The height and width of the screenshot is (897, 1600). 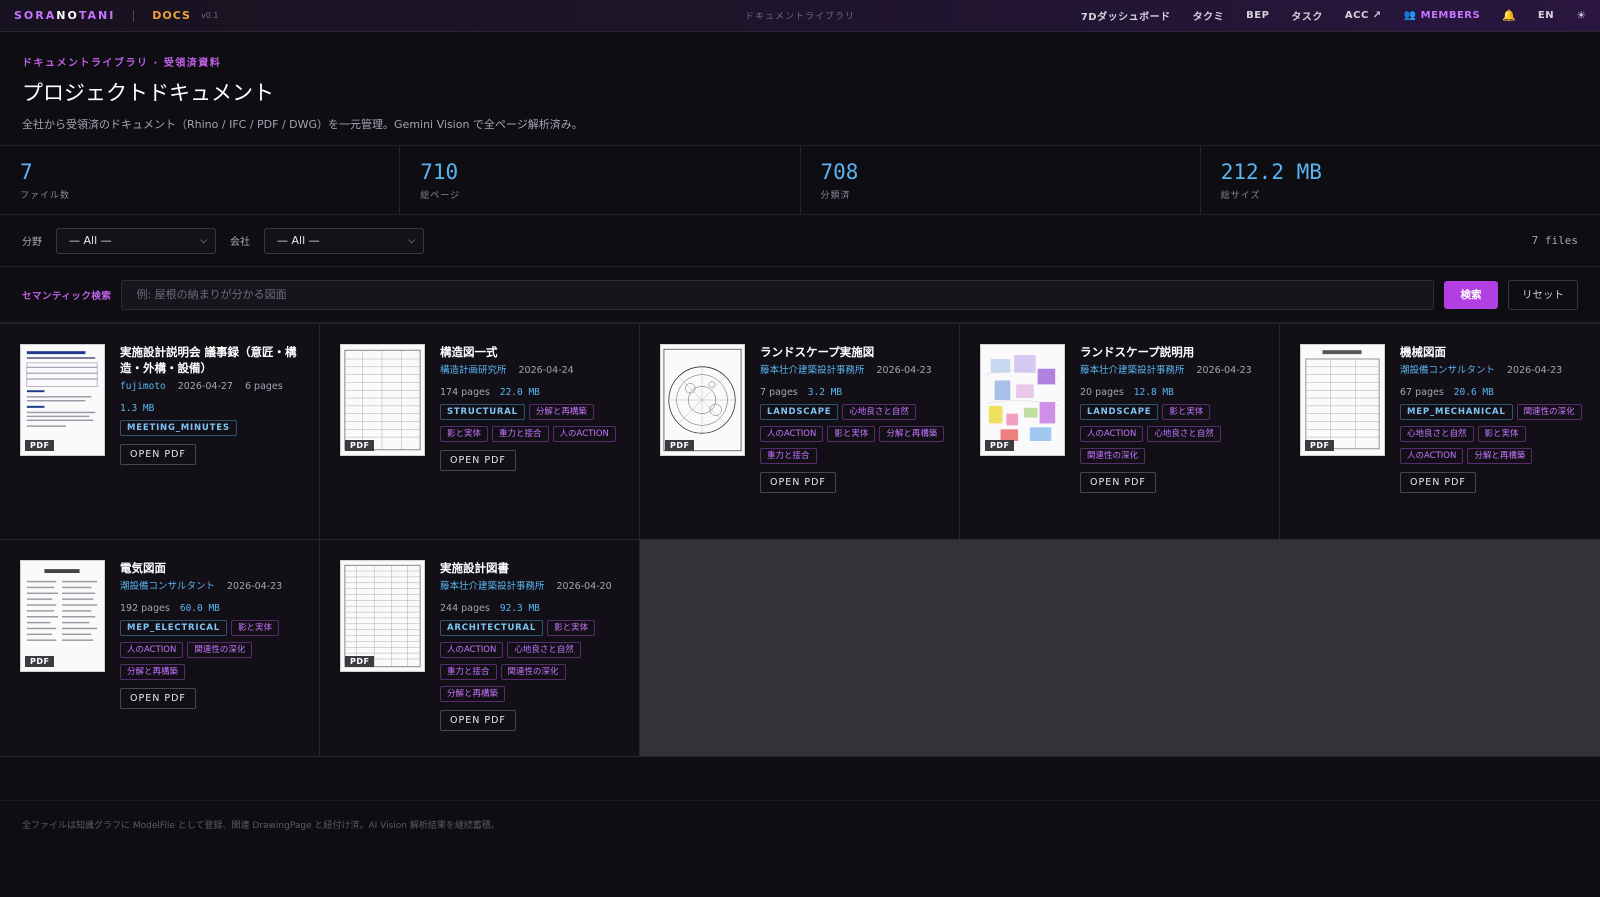 I want to click on document-size: 3.2 MB, so click(x=825, y=392).